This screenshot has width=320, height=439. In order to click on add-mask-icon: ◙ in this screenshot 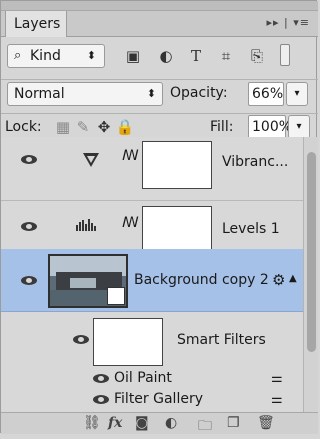, I will do `click(142, 423)`.